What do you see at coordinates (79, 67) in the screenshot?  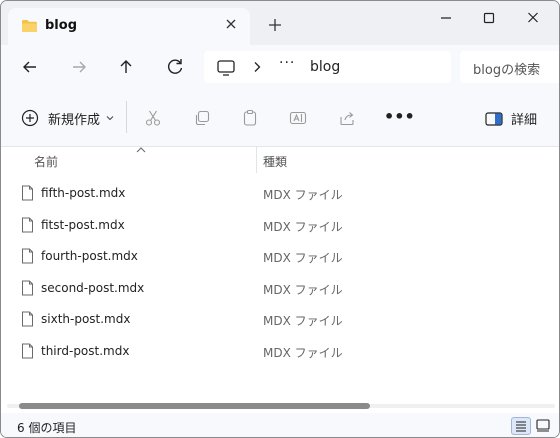 I see `forward-arrow-icon` at bounding box center [79, 67].